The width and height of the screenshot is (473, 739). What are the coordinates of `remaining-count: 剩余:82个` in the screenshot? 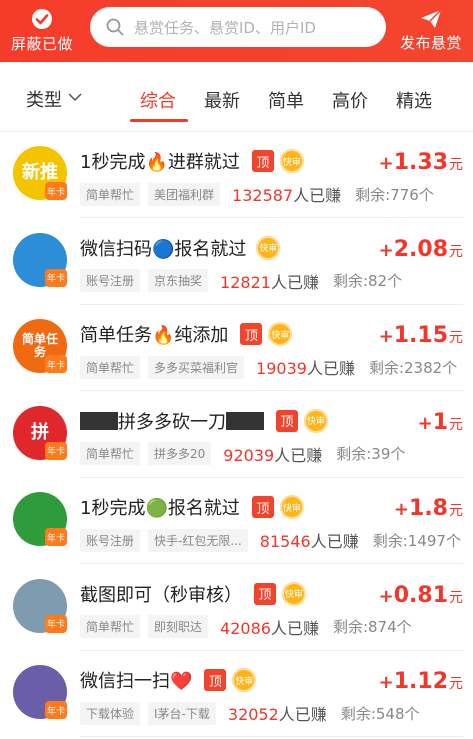 It's located at (367, 280).